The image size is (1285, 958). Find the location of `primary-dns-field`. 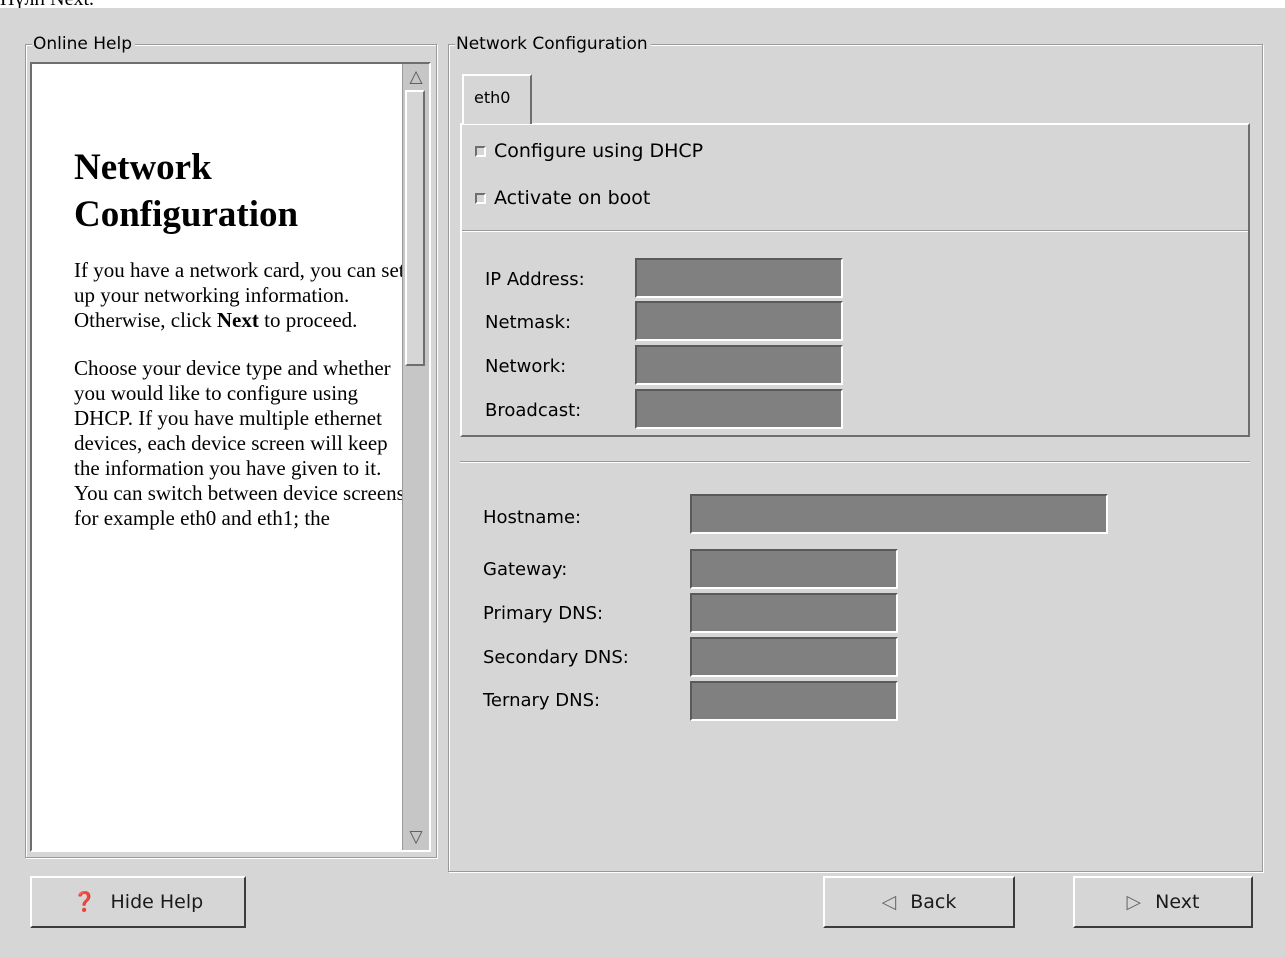

primary-dns-field is located at coordinates (794, 613).